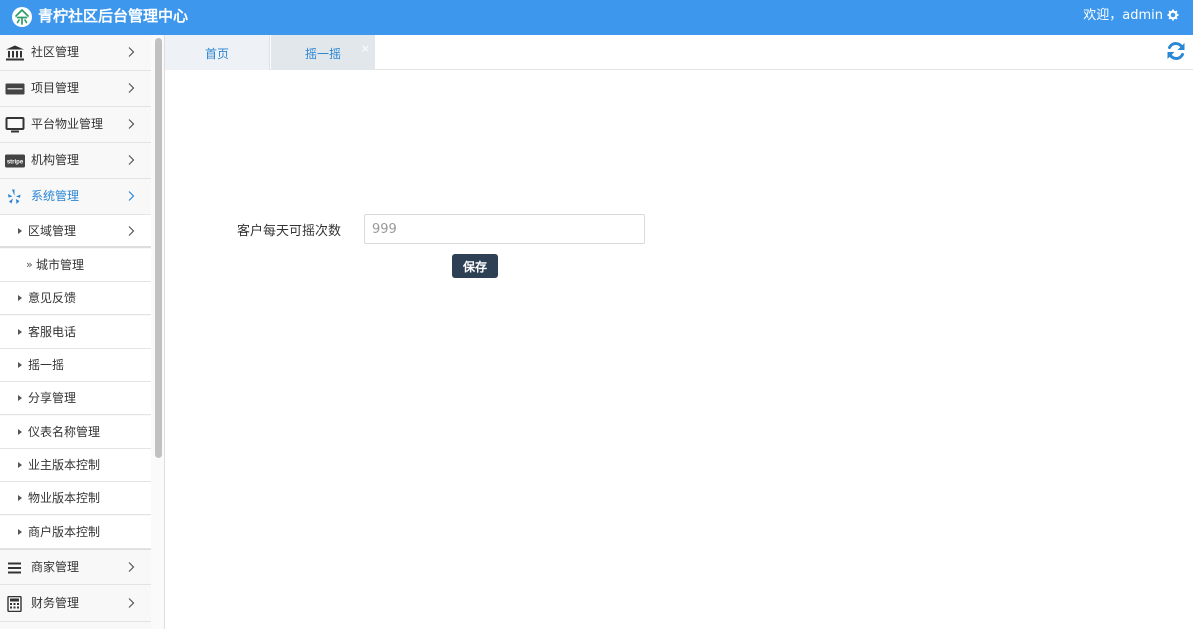 The height and width of the screenshot is (629, 1193). What do you see at coordinates (365, 49) in the screenshot?
I see `close-icon: ×` at bounding box center [365, 49].